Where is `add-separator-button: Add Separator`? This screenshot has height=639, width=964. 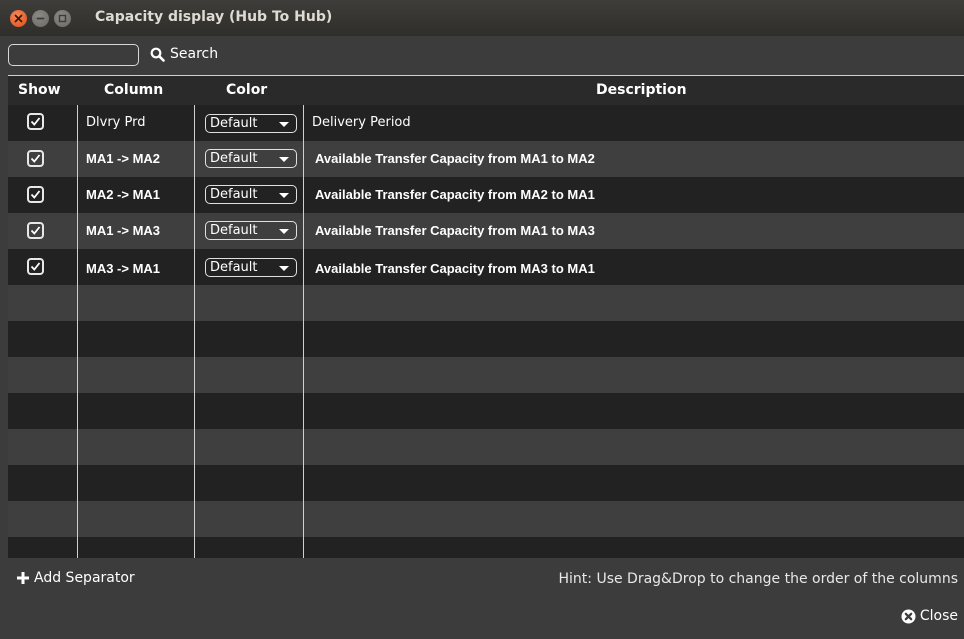 add-separator-button: Add Separator is located at coordinates (75, 578).